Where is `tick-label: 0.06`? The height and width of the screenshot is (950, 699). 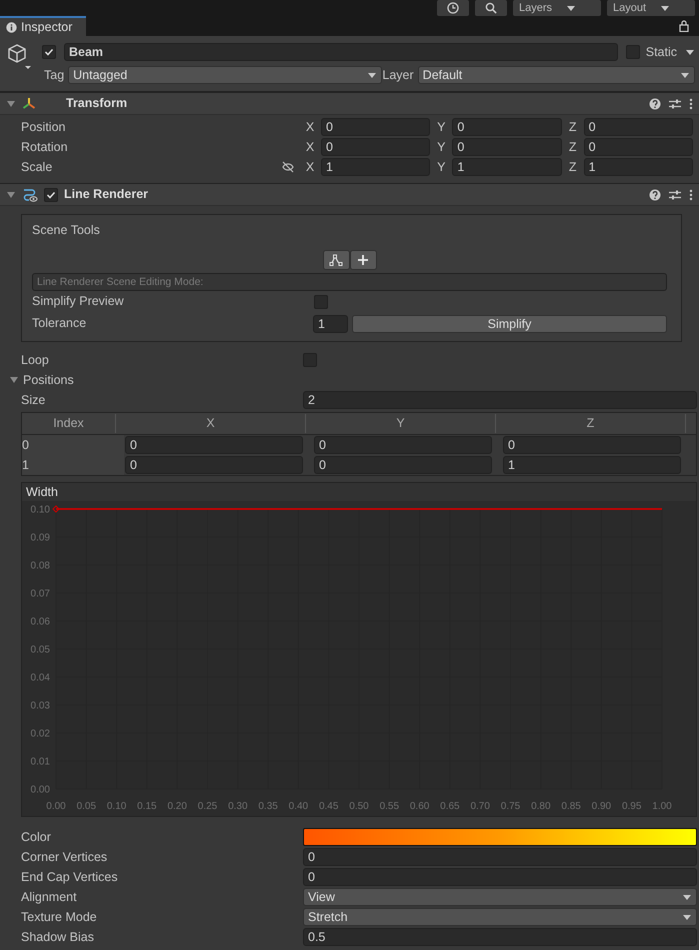
tick-label: 0.06 is located at coordinates (40, 622).